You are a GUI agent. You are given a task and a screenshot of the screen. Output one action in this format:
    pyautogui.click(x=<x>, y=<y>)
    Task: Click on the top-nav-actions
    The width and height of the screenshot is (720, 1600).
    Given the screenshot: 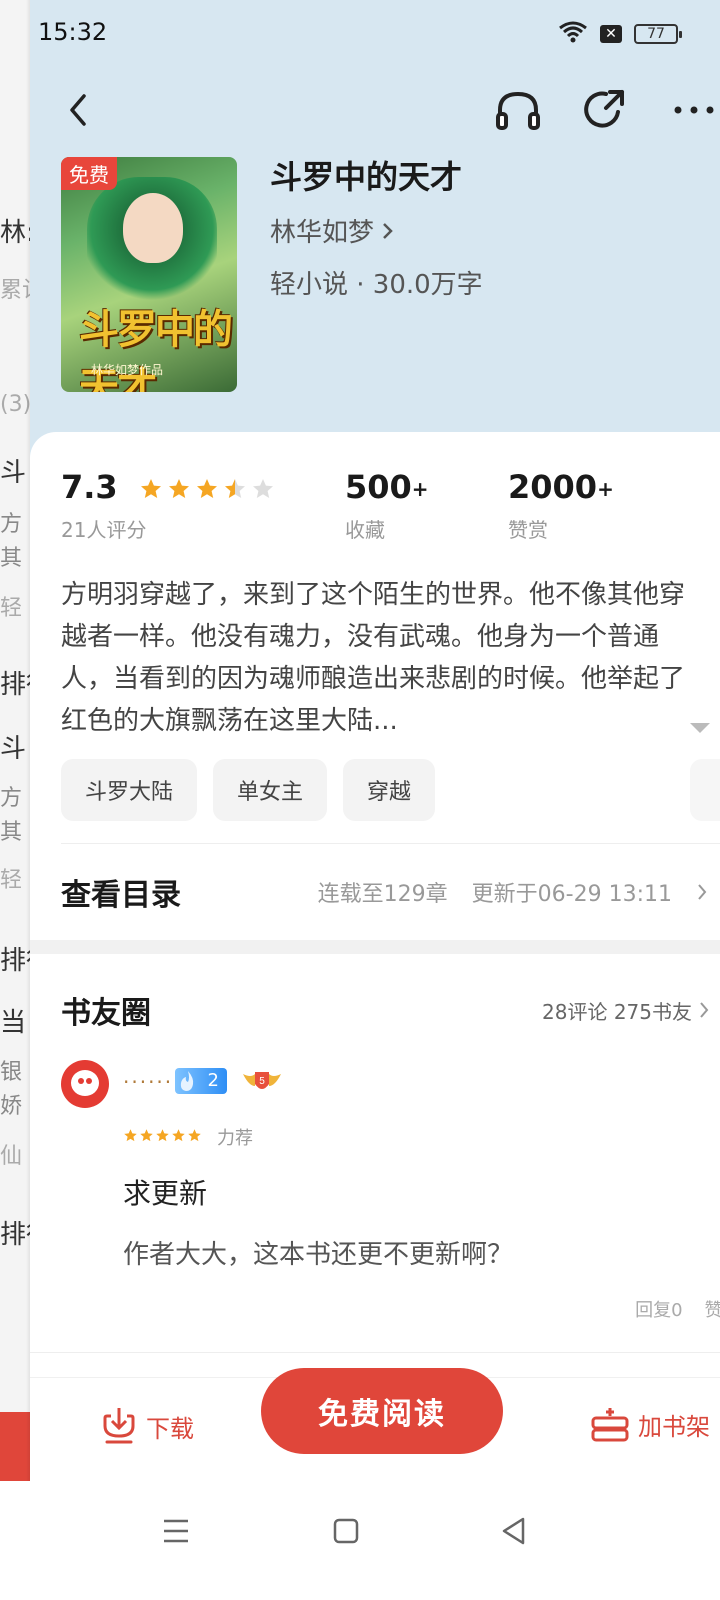 What is the action you would take?
    pyautogui.click(x=606, y=110)
    